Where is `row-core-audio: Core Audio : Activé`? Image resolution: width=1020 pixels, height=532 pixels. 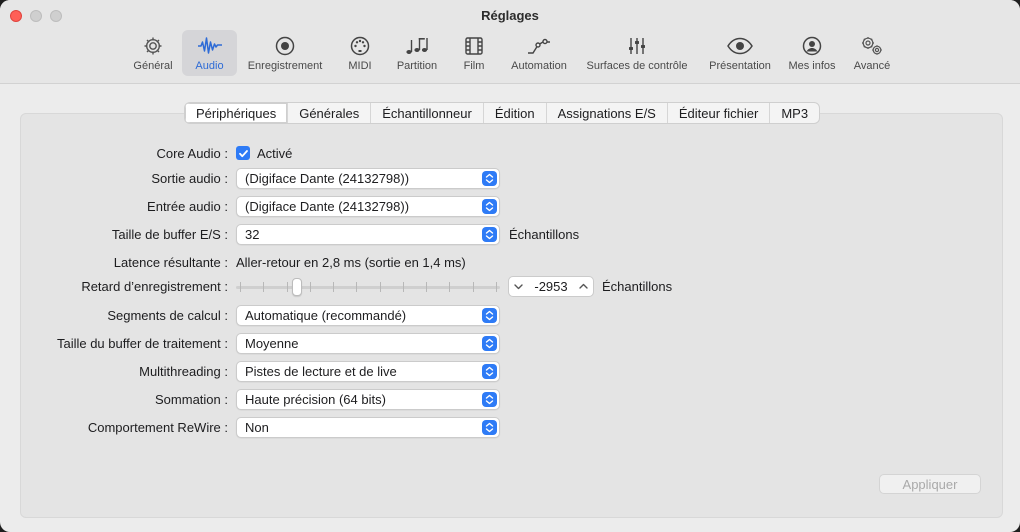
row-core-audio: Core Audio : Activé is located at coordinates (510, 154).